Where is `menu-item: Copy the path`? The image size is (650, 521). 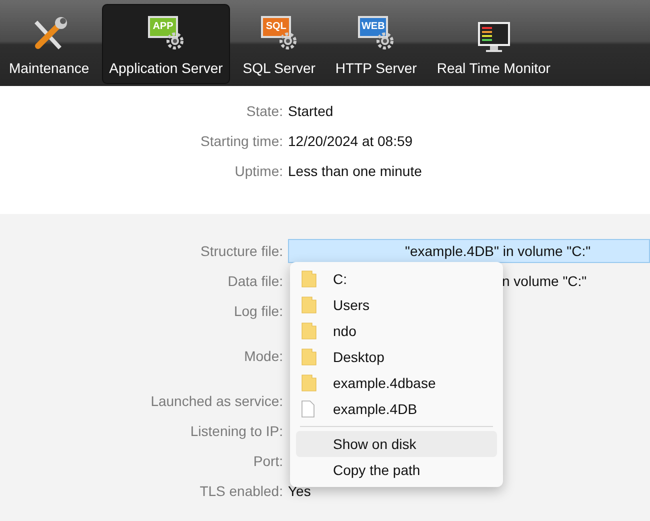 menu-item: Copy the path is located at coordinates (396, 470).